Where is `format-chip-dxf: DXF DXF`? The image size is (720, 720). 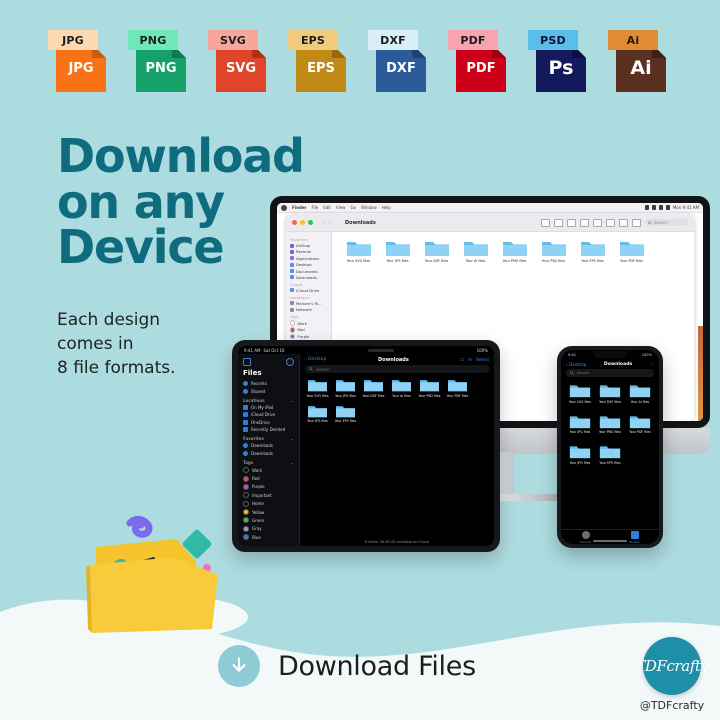
format-chip-dxf: DXF DXF is located at coordinates (397, 61).